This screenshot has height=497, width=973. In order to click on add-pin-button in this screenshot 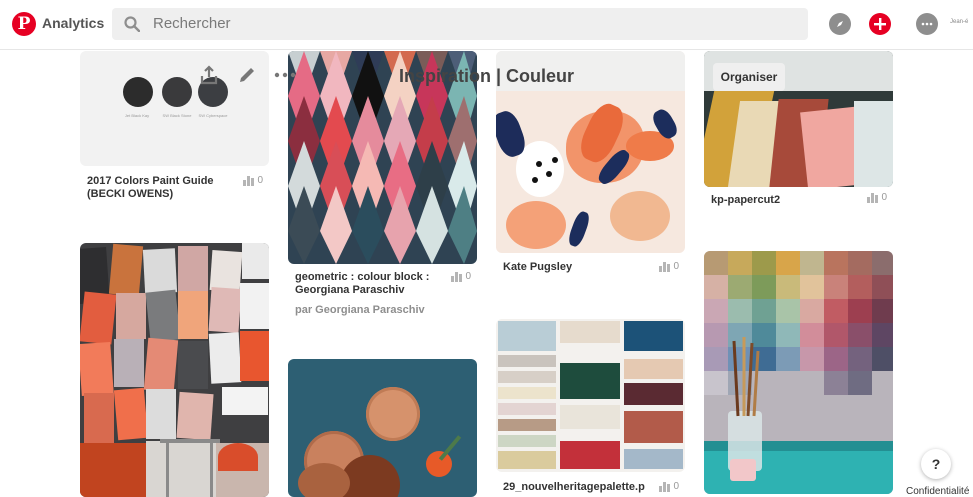, I will do `click(880, 24)`.